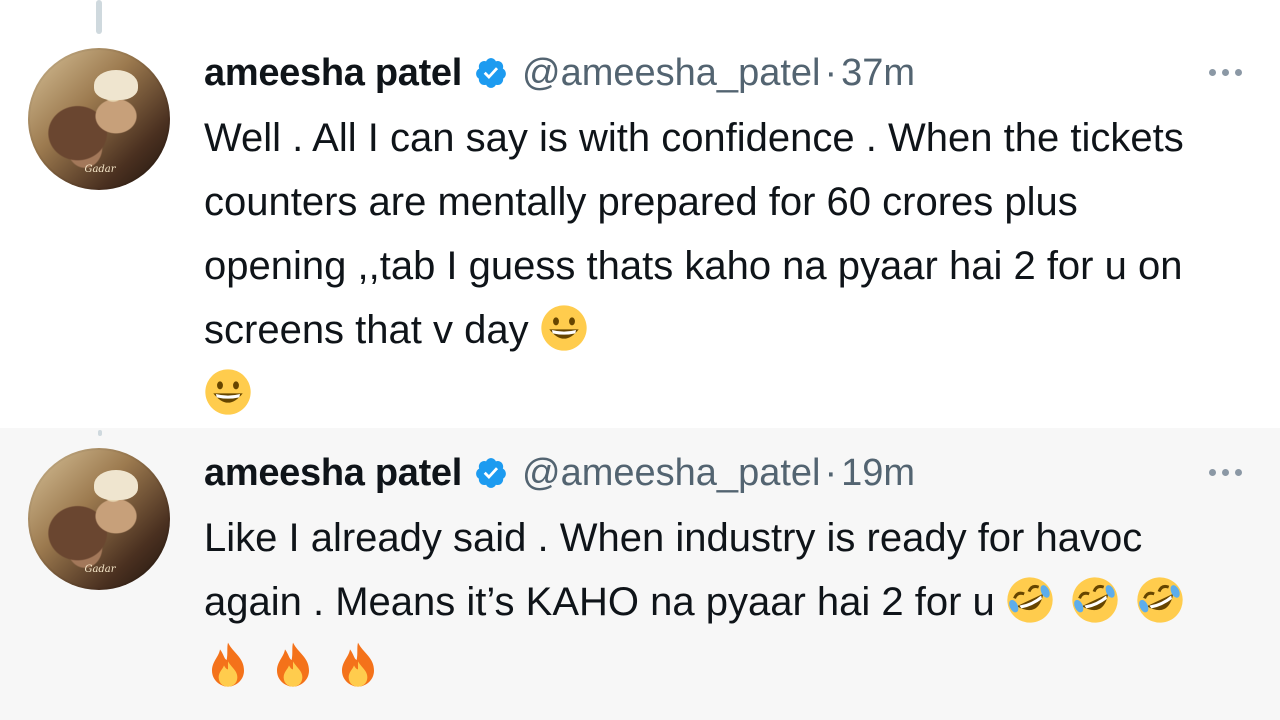 Image resolution: width=1280 pixels, height=720 pixels. Describe the element at coordinates (99, 17) in the screenshot. I see `thread-connector-line` at that location.